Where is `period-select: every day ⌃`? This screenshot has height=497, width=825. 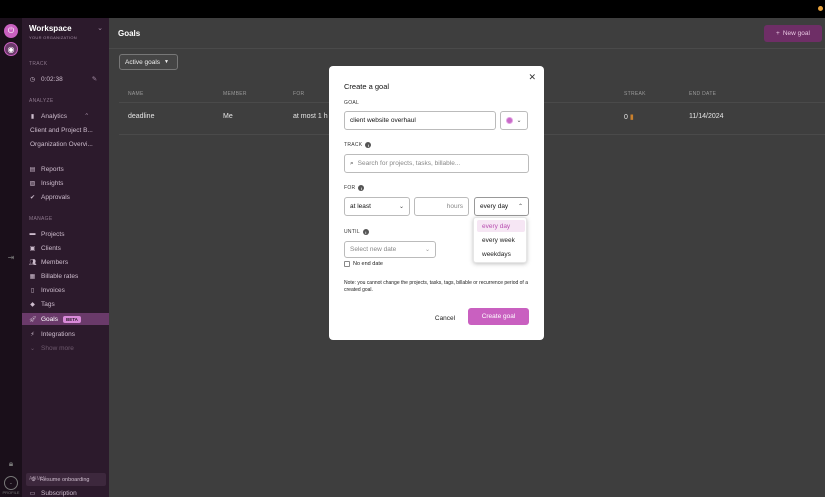 period-select: every day ⌃ is located at coordinates (501, 206).